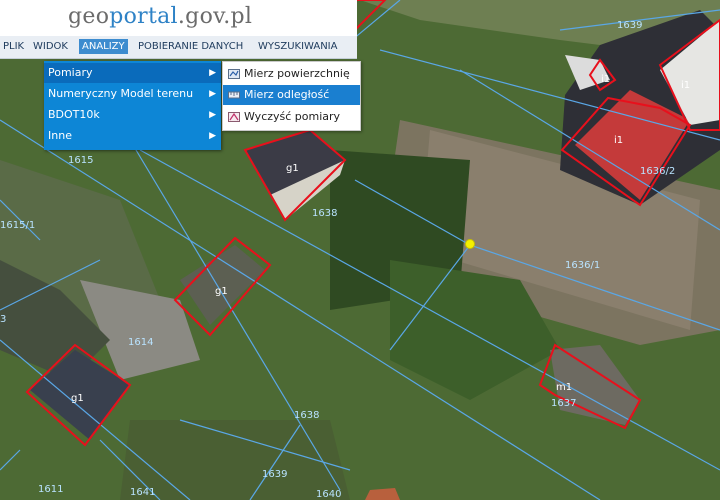 Image resolution: width=720 pixels, height=500 pixels. I want to click on measure-distance-icon, so click(234, 95).